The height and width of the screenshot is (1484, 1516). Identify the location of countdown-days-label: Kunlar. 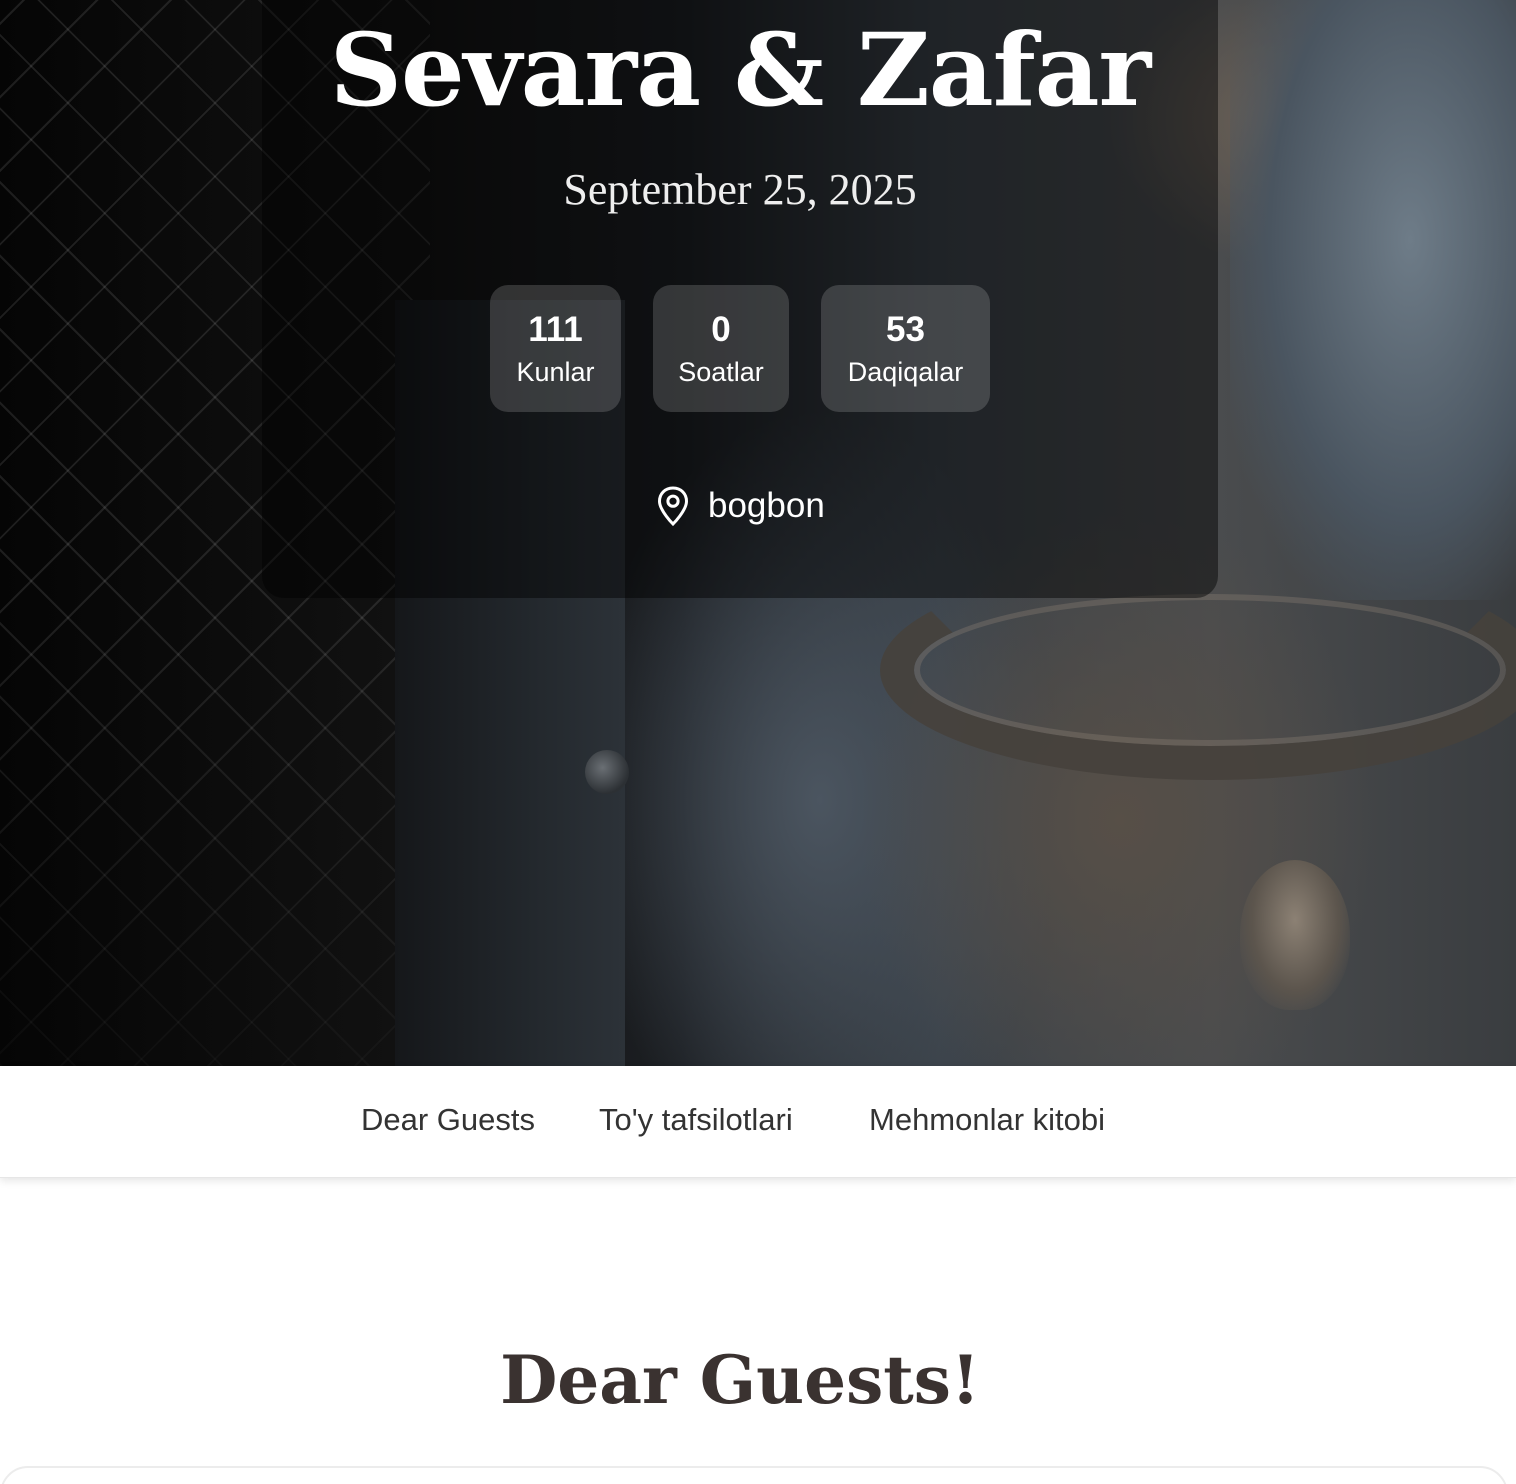
(555, 372).